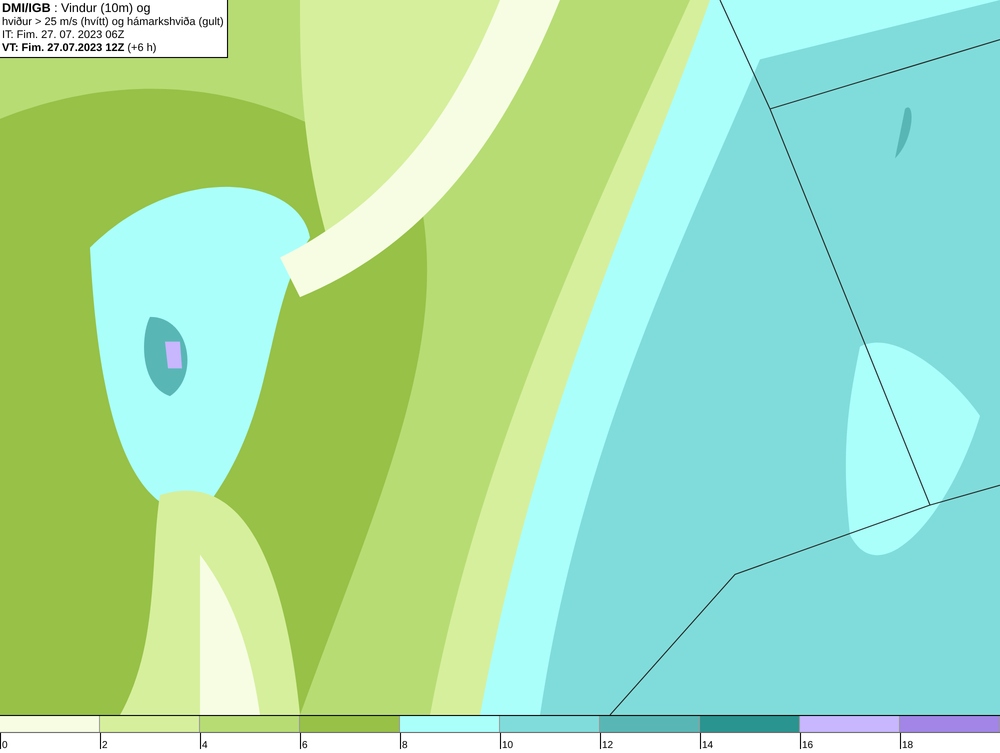 The width and height of the screenshot is (1000, 753). What do you see at coordinates (205, 744) in the screenshot?
I see `scale-label: 4` at bounding box center [205, 744].